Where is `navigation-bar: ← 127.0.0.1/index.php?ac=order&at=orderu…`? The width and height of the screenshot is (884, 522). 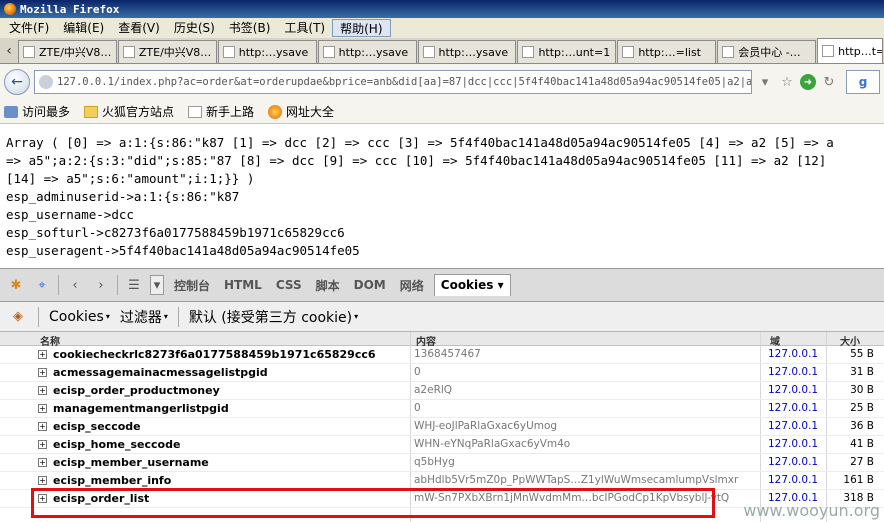
navigation-bar: ← 127.0.0.1/index.php?ac=order&at=orderu… is located at coordinates (442, 82).